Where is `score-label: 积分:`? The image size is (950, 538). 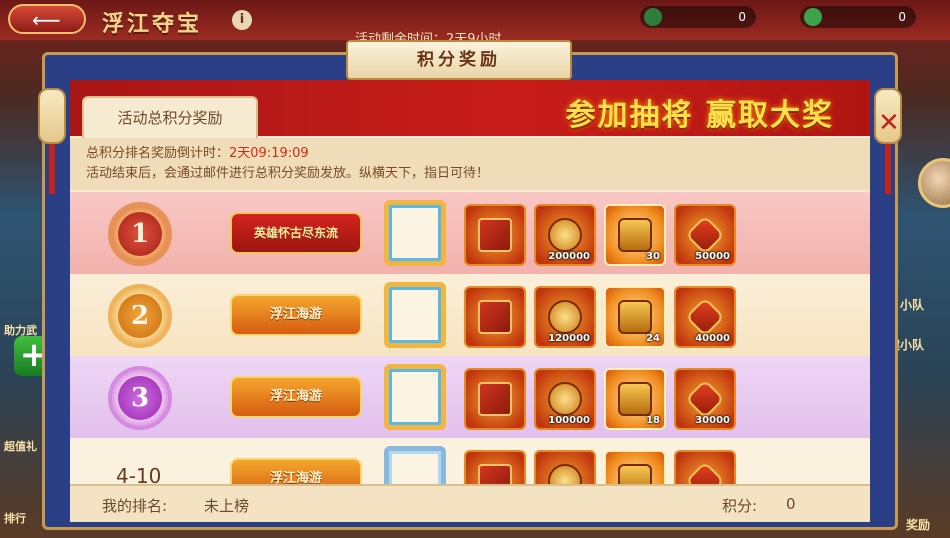
score-label: 积分: is located at coordinates (740, 506).